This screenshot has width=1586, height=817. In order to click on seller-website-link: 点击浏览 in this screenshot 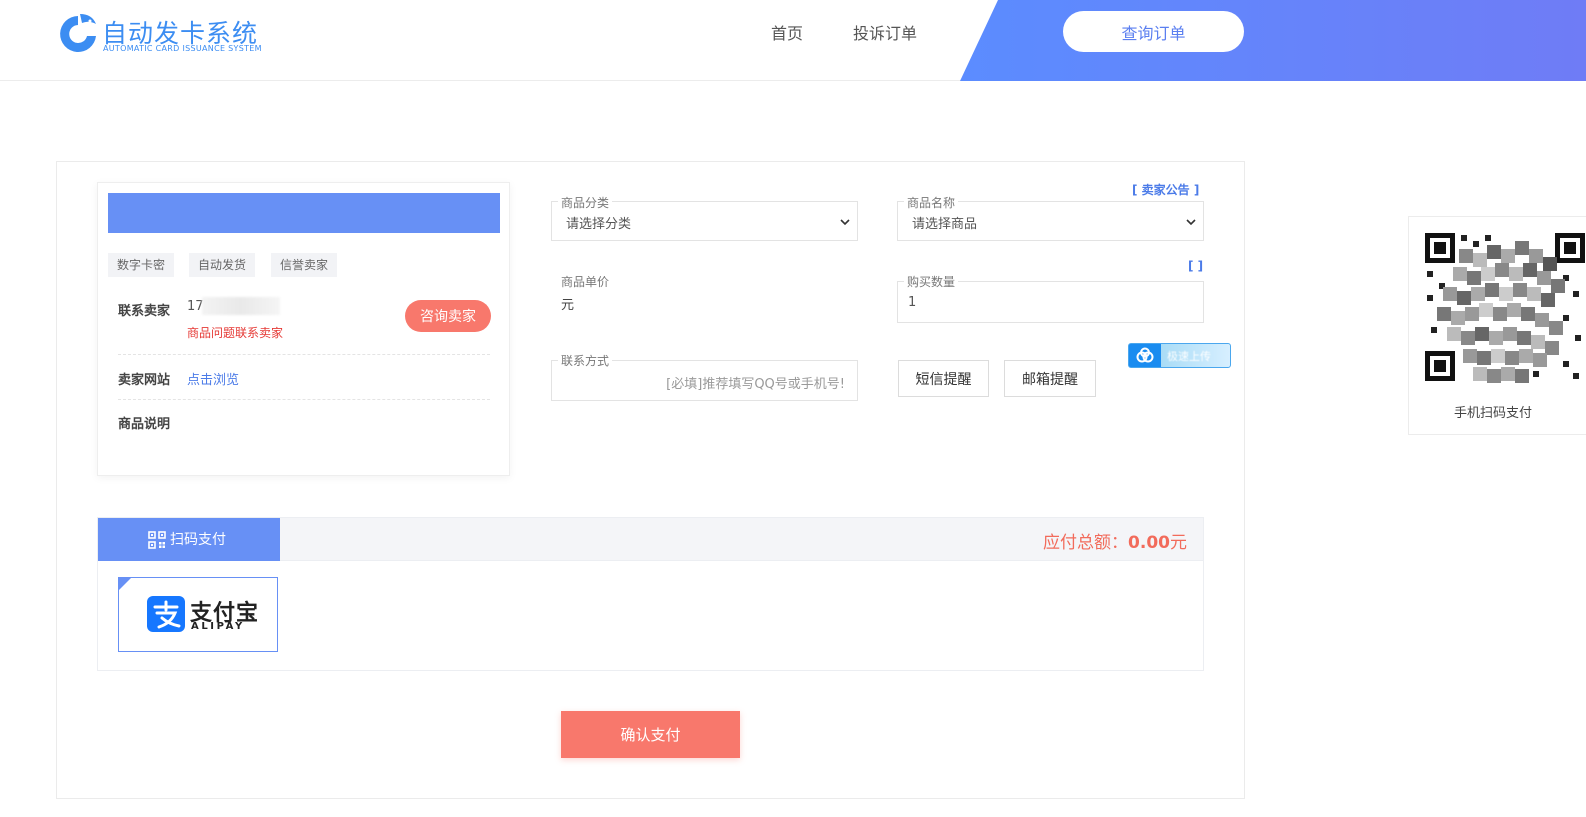, I will do `click(213, 378)`.